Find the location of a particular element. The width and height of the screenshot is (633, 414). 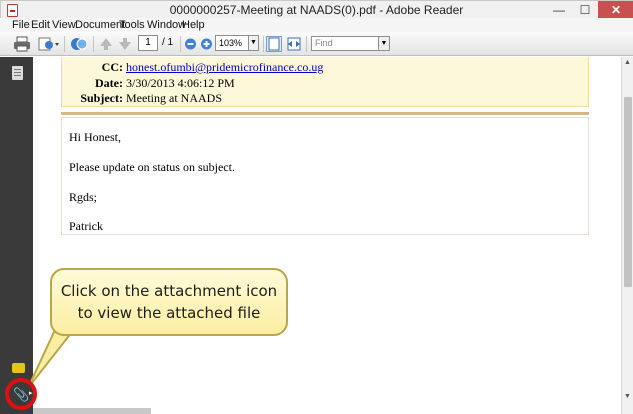

callout-line-1: Click on the attachment icon is located at coordinates (169, 291).